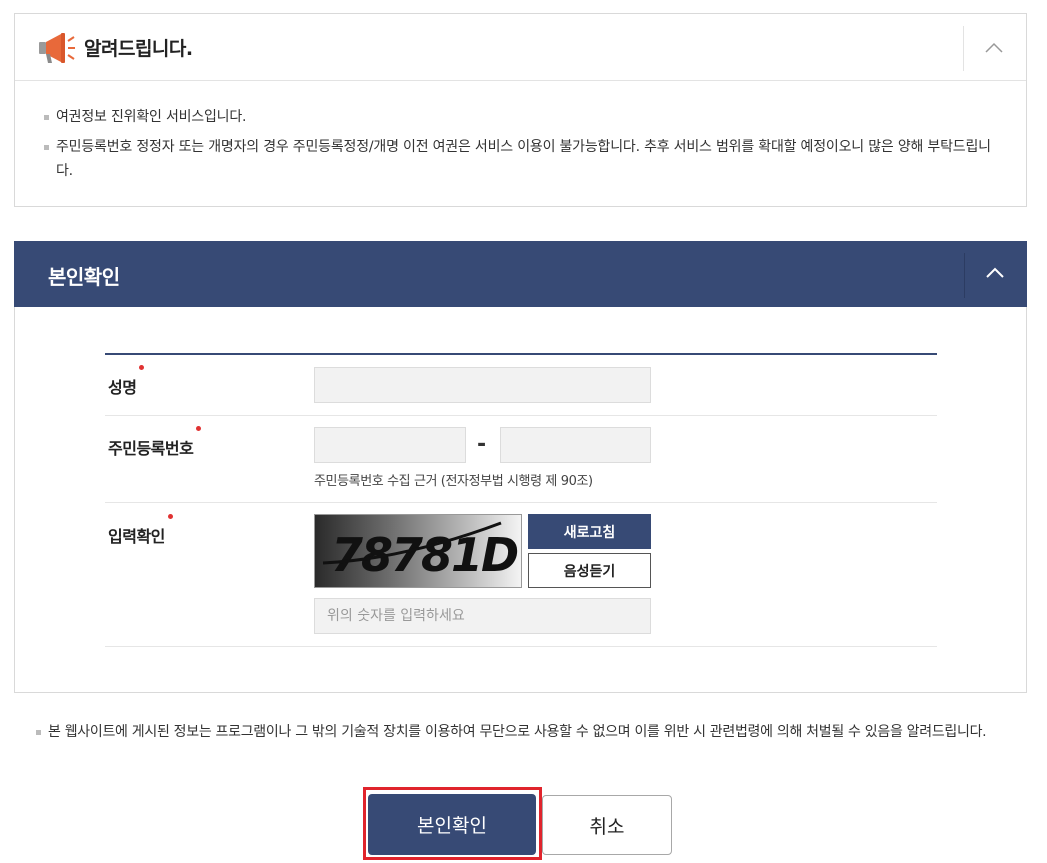  What do you see at coordinates (57, 48) in the screenshot?
I see `megaphone-icon` at bounding box center [57, 48].